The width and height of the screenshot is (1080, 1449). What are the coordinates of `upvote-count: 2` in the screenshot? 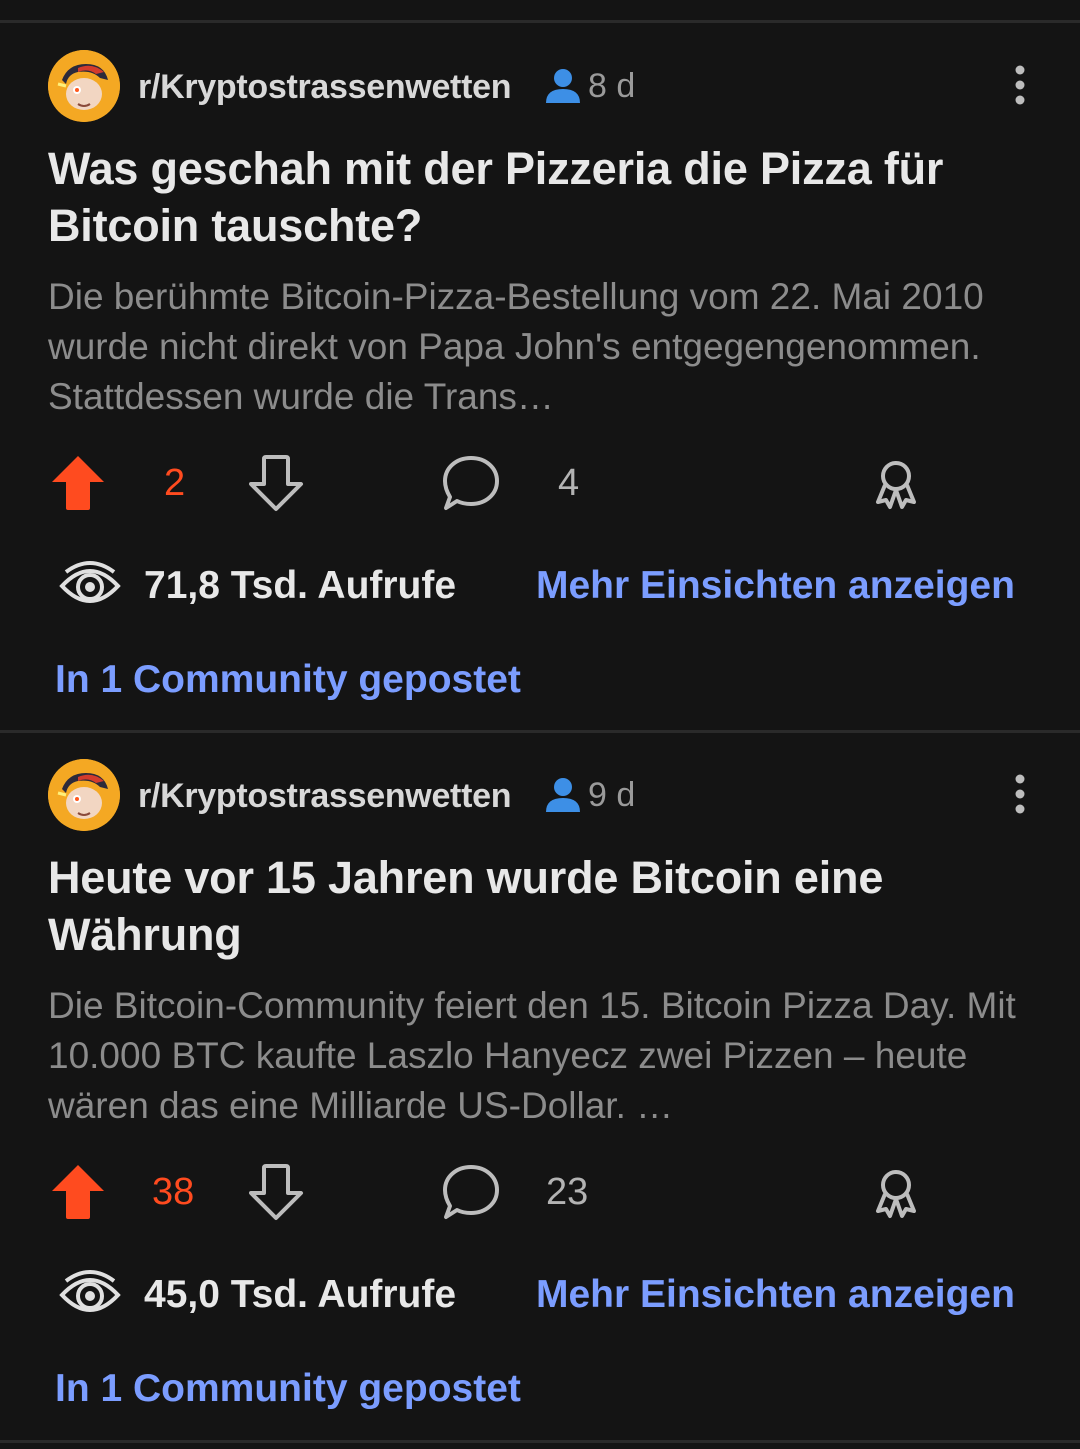 It's located at (175, 483).